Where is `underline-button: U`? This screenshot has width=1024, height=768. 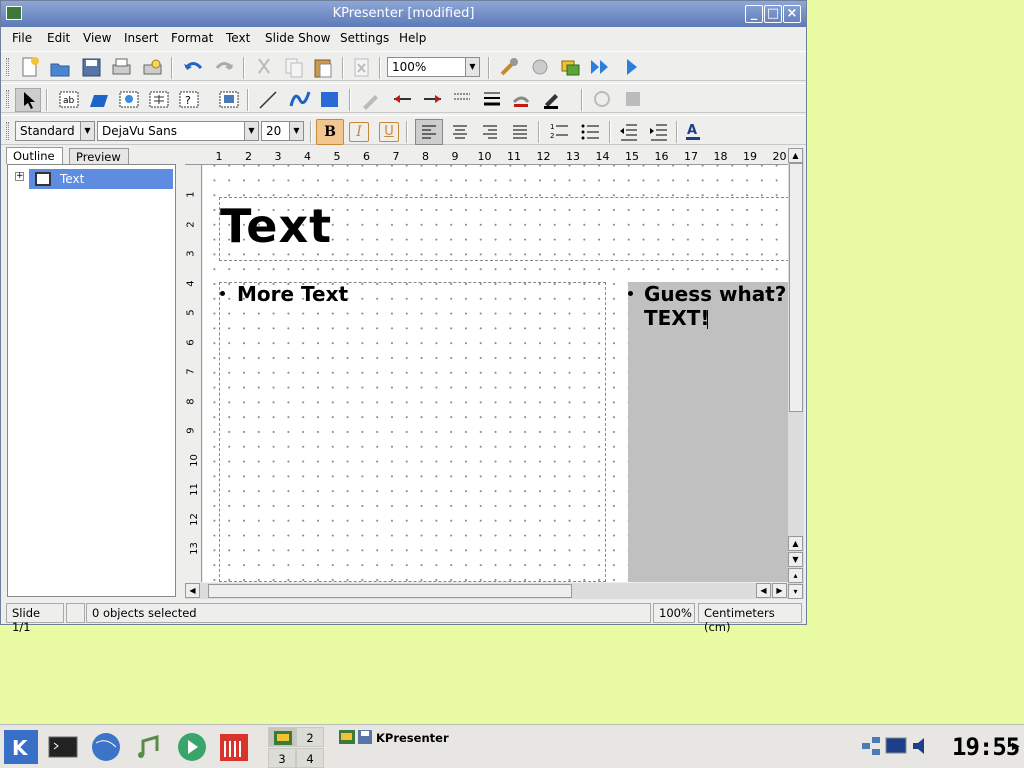 underline-button: U is located at coordinates (389, 132).